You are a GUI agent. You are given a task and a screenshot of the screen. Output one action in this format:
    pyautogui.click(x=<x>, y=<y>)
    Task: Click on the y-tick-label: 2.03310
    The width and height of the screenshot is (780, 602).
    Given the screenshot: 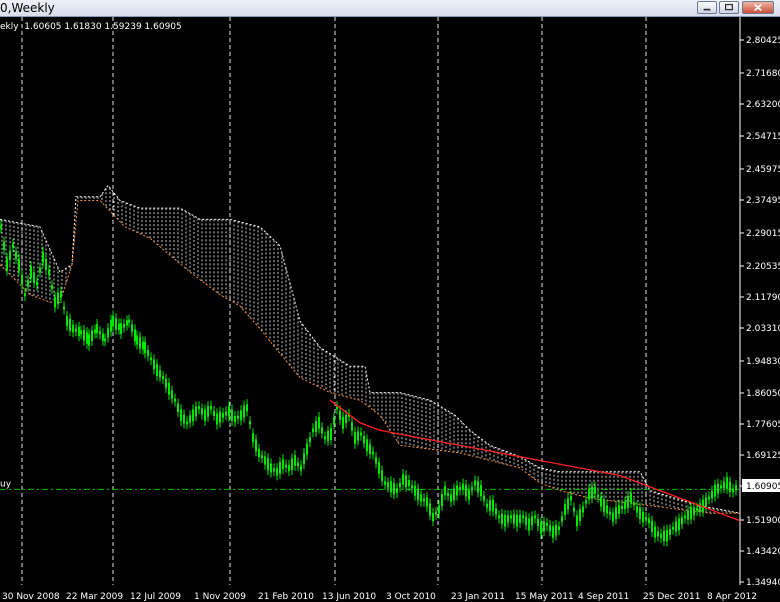 What is the action you would take?
    pyautogui.click(x=763, y=329)
    